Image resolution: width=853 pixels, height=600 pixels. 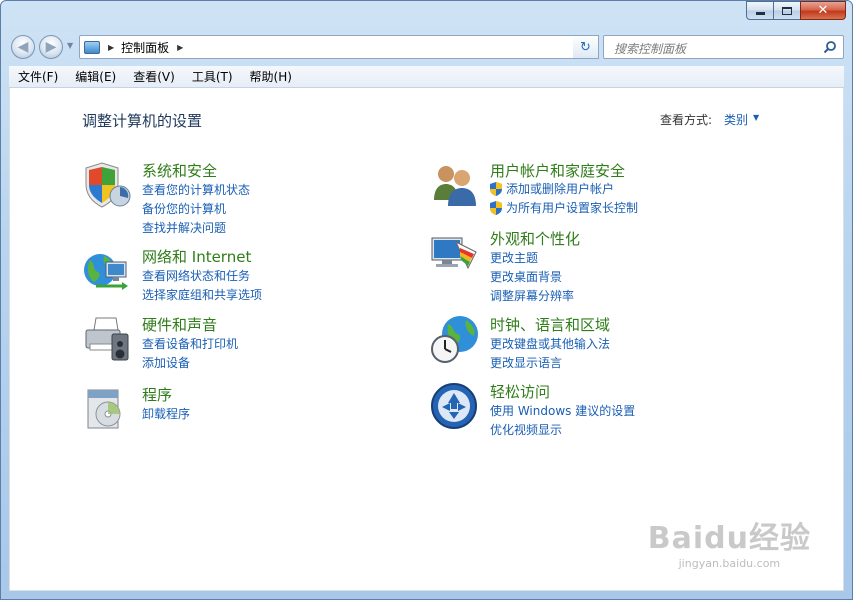 What do you see at coordinates (736, 119) in the screenshot?
I see `view-by-dropdown: 类别` at bounding box center [736, 119].